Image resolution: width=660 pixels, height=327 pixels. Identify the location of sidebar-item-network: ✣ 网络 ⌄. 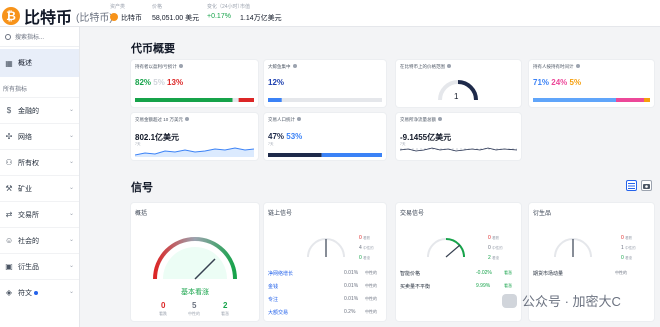
(39, 136).